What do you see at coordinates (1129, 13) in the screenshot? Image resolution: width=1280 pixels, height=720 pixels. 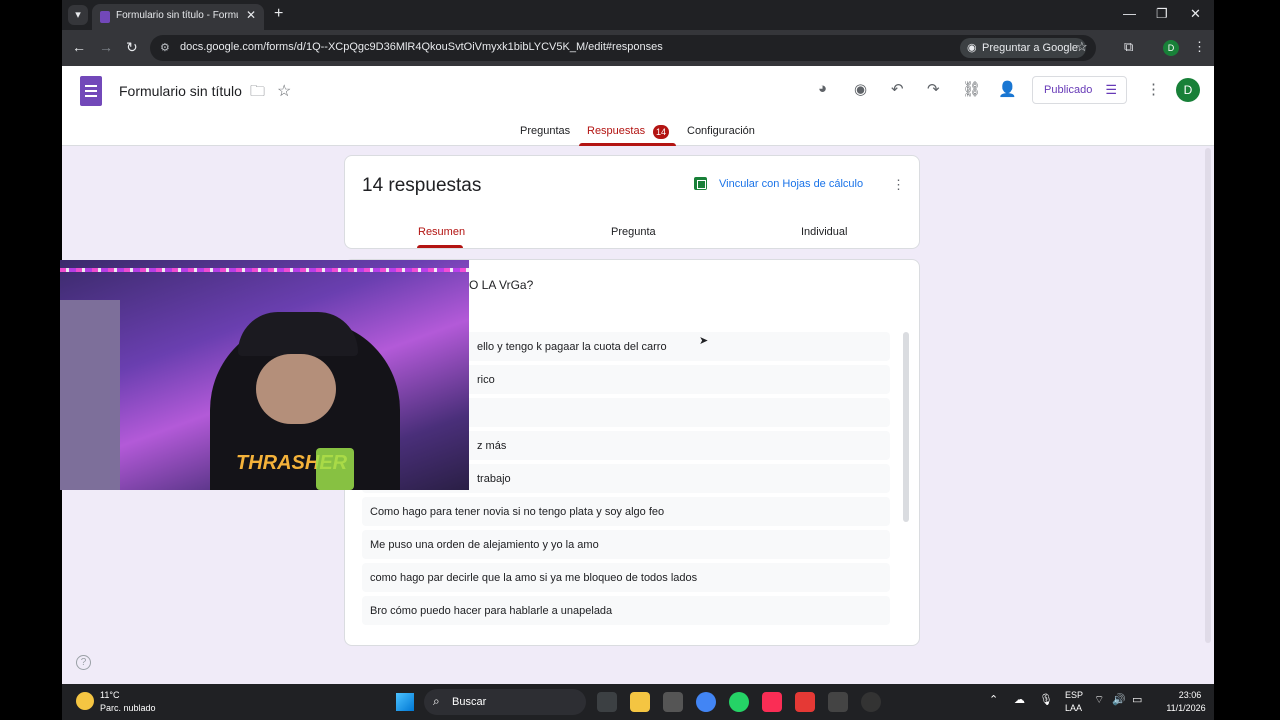 I see `minimize-icon: —` at bounding box center [1129, 13].